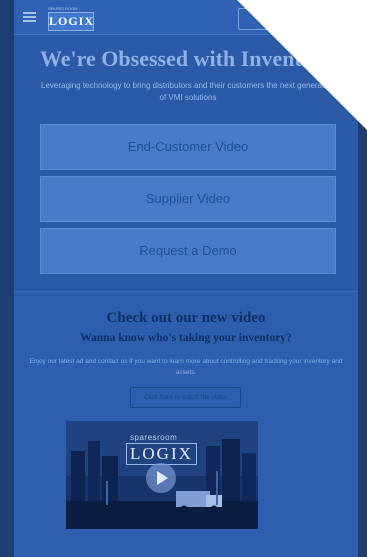 Image resolution: width=367 pixels, height=557 pixels. Describe the element at coordinates (63, 8) in the screenshot. I see `logo-tagline: SPARES ROOM` at that location.